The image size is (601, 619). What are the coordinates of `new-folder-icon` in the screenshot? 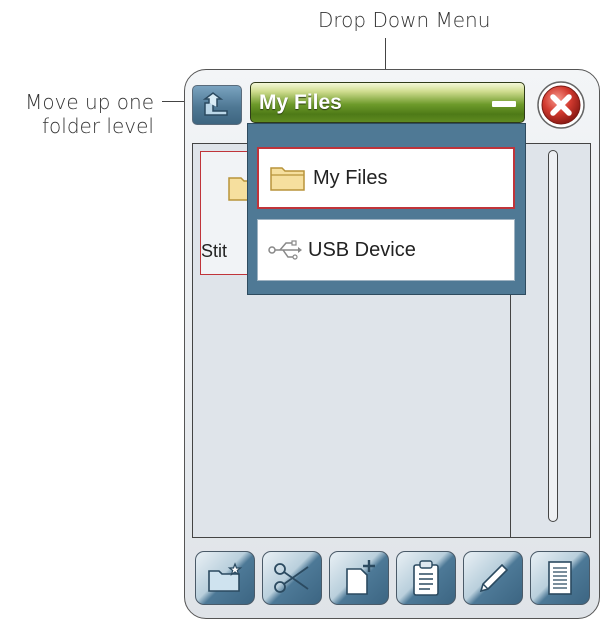 It's located at (225, 577).